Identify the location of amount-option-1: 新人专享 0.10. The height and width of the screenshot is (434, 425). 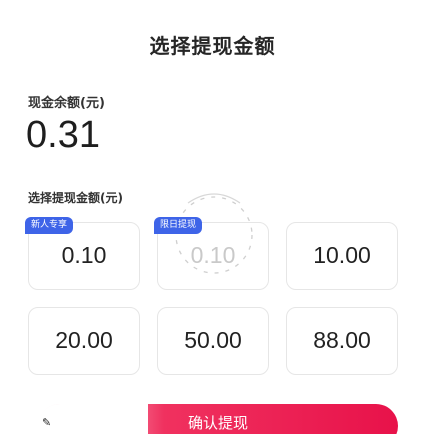
(82, 253).